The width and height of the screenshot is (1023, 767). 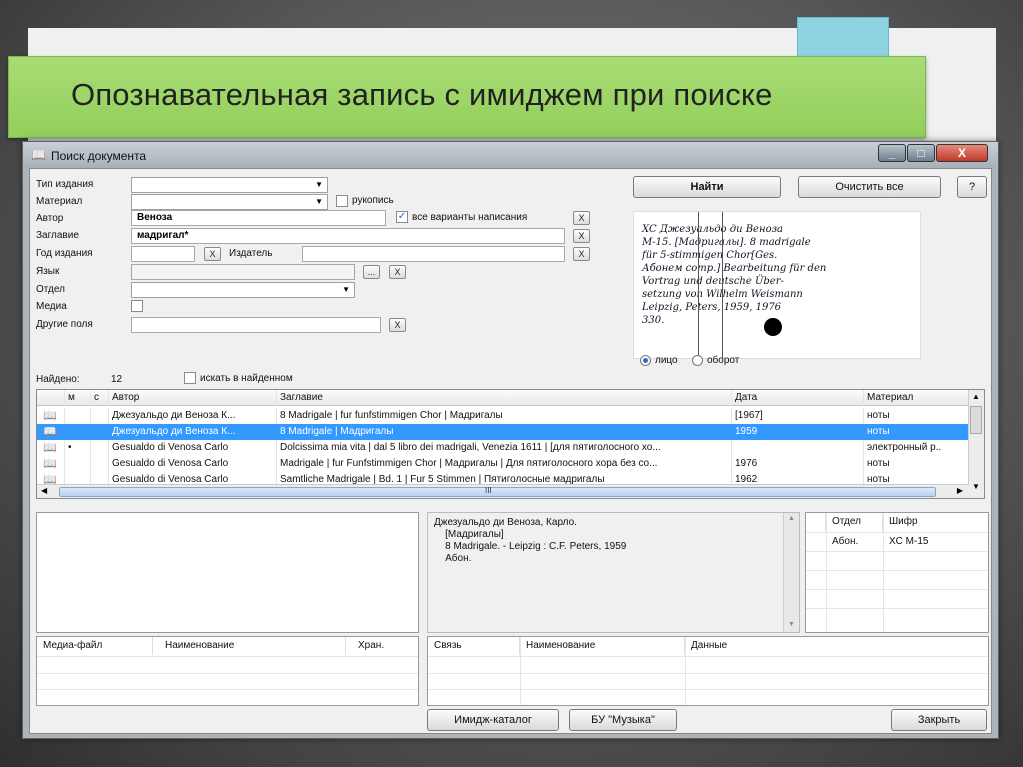 What do you see at coordinates (243, 272) in the screenshot?
I see `language-input` at bounding box center [243, 272].